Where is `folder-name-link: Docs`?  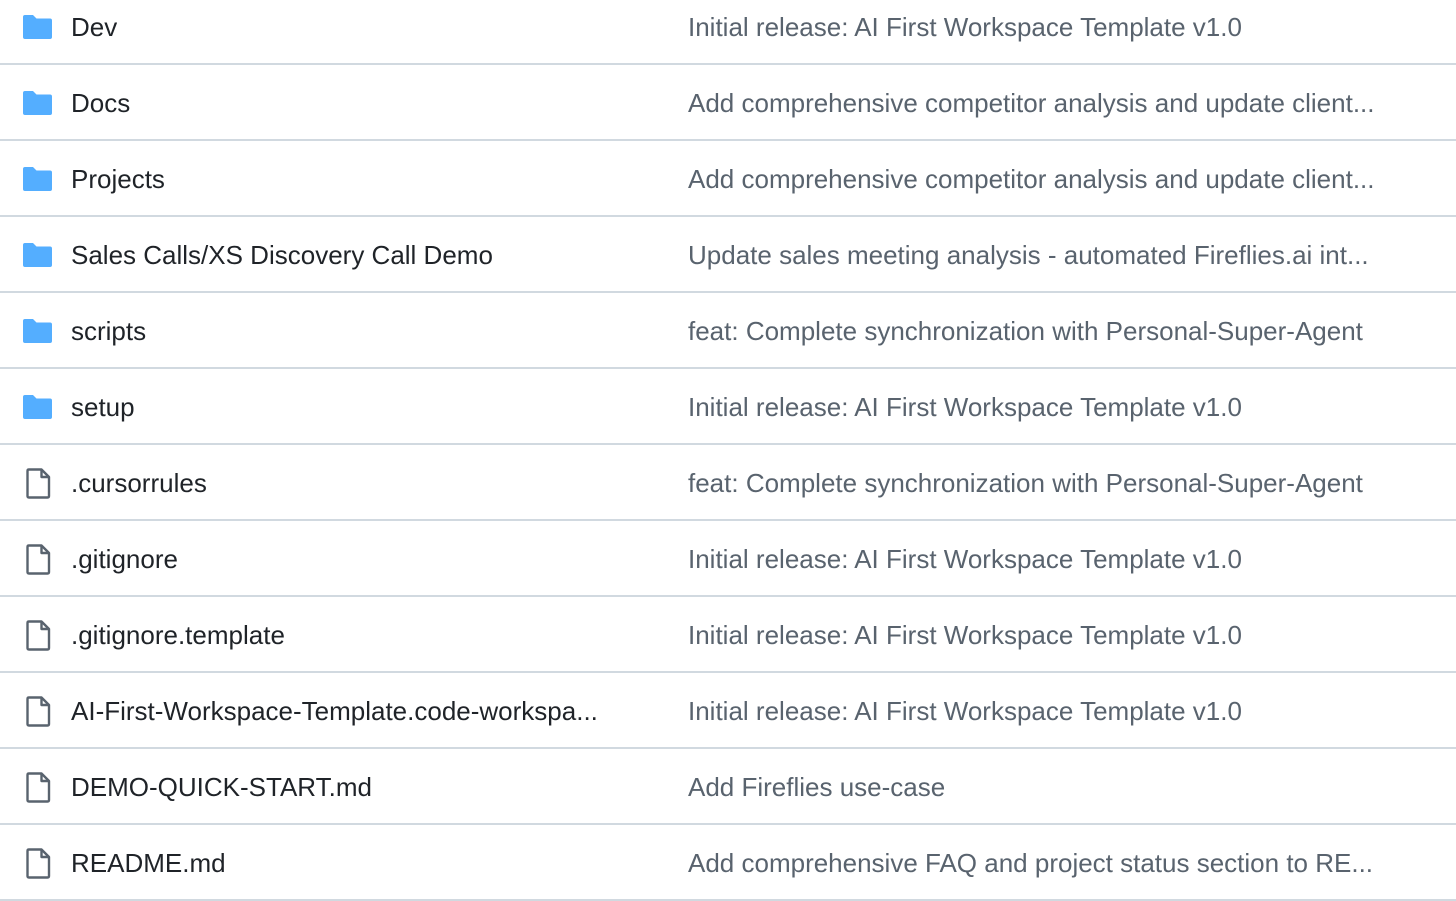 folder-name-link: Docs is located at coordinates (100, 103).